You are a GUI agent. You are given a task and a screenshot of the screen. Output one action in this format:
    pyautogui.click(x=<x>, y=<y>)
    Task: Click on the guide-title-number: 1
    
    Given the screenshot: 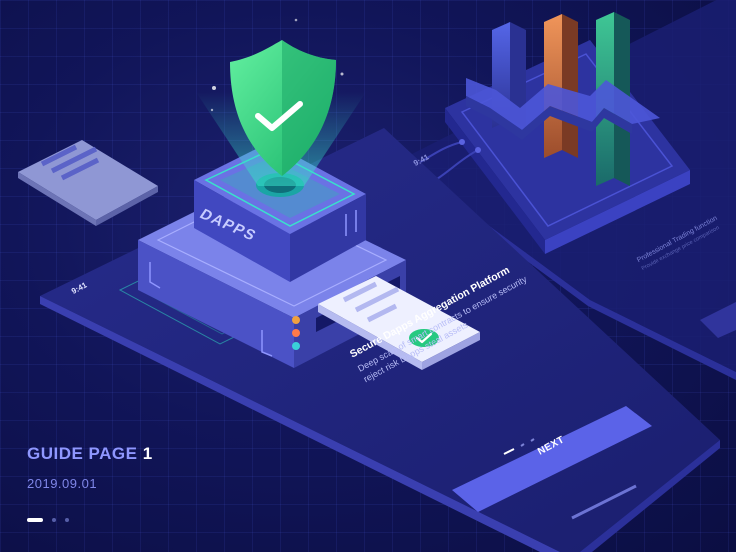 What is the action you would take?
    pyautogui.click(x=147, y=453)
    